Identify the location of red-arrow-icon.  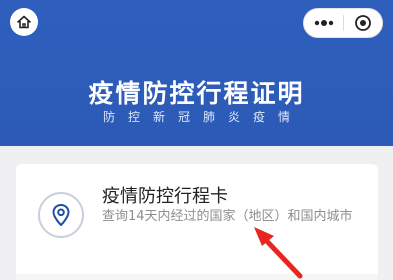
(278, 253).